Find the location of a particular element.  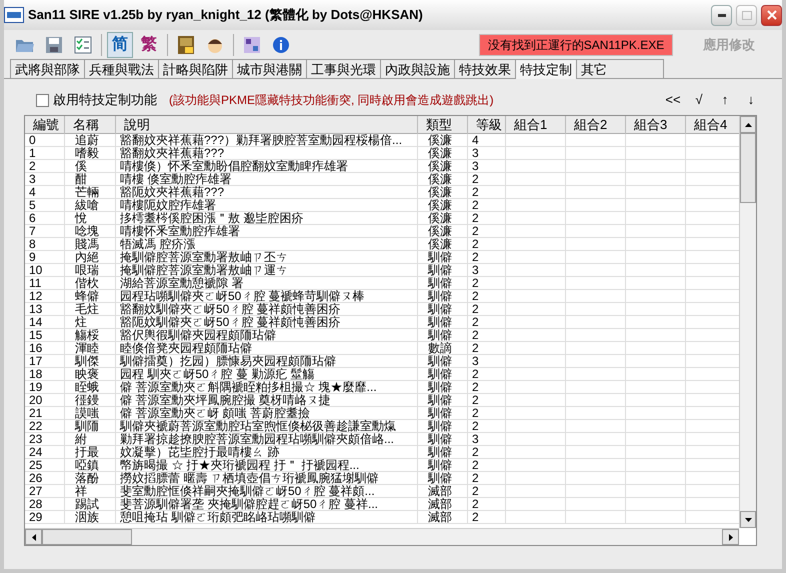

column-header: 組合2 is located at coordinates (596, 125).